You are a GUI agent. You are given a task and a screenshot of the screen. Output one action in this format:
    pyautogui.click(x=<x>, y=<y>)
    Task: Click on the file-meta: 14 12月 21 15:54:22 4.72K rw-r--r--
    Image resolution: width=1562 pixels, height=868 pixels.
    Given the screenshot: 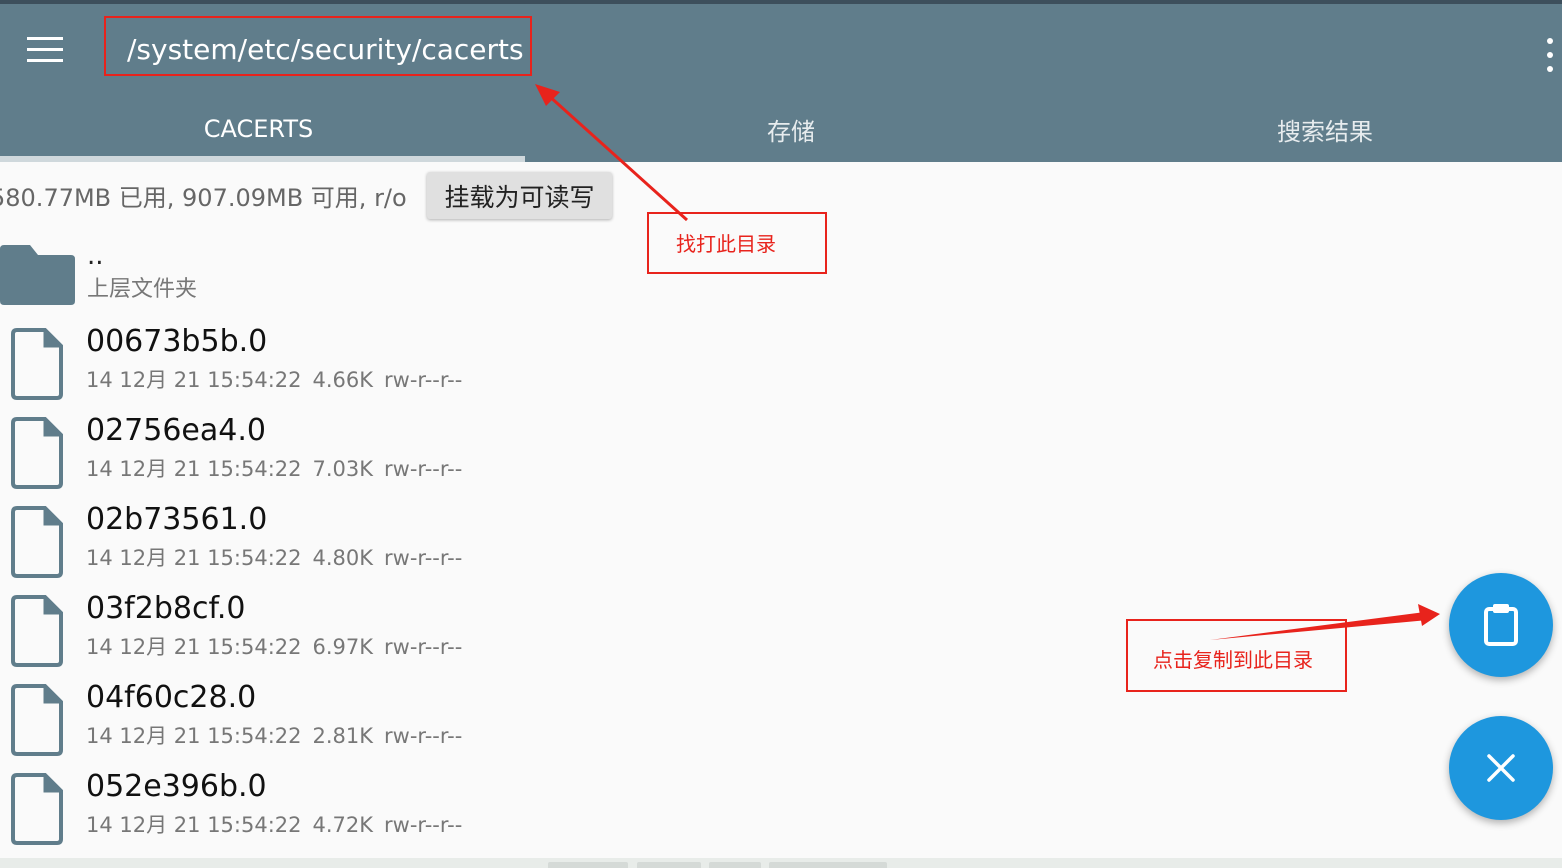 What is the action you would take?
    pyautogui.click(x=279, y=825)
    